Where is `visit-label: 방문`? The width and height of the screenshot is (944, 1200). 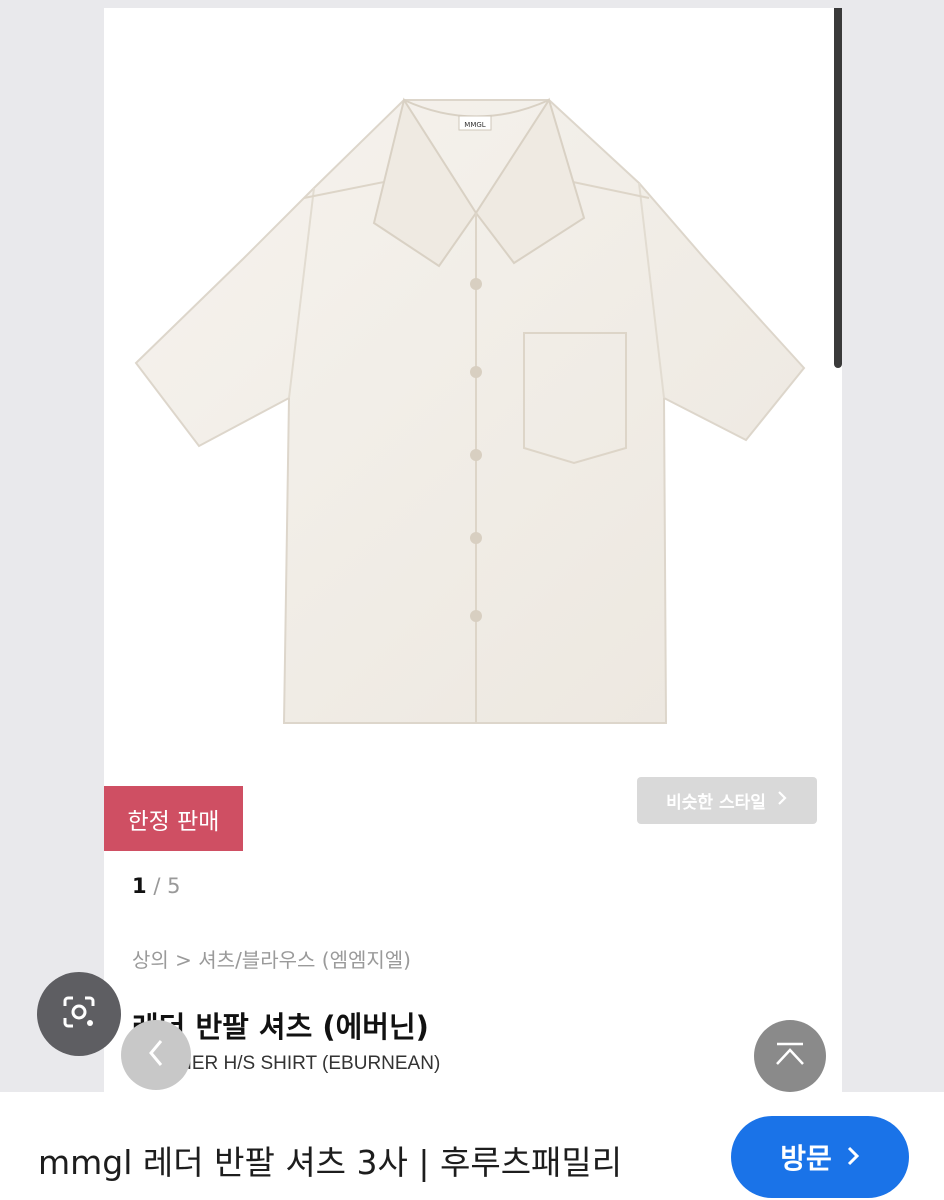
visit-label: 방문 is located at coordinates (806, 1158).